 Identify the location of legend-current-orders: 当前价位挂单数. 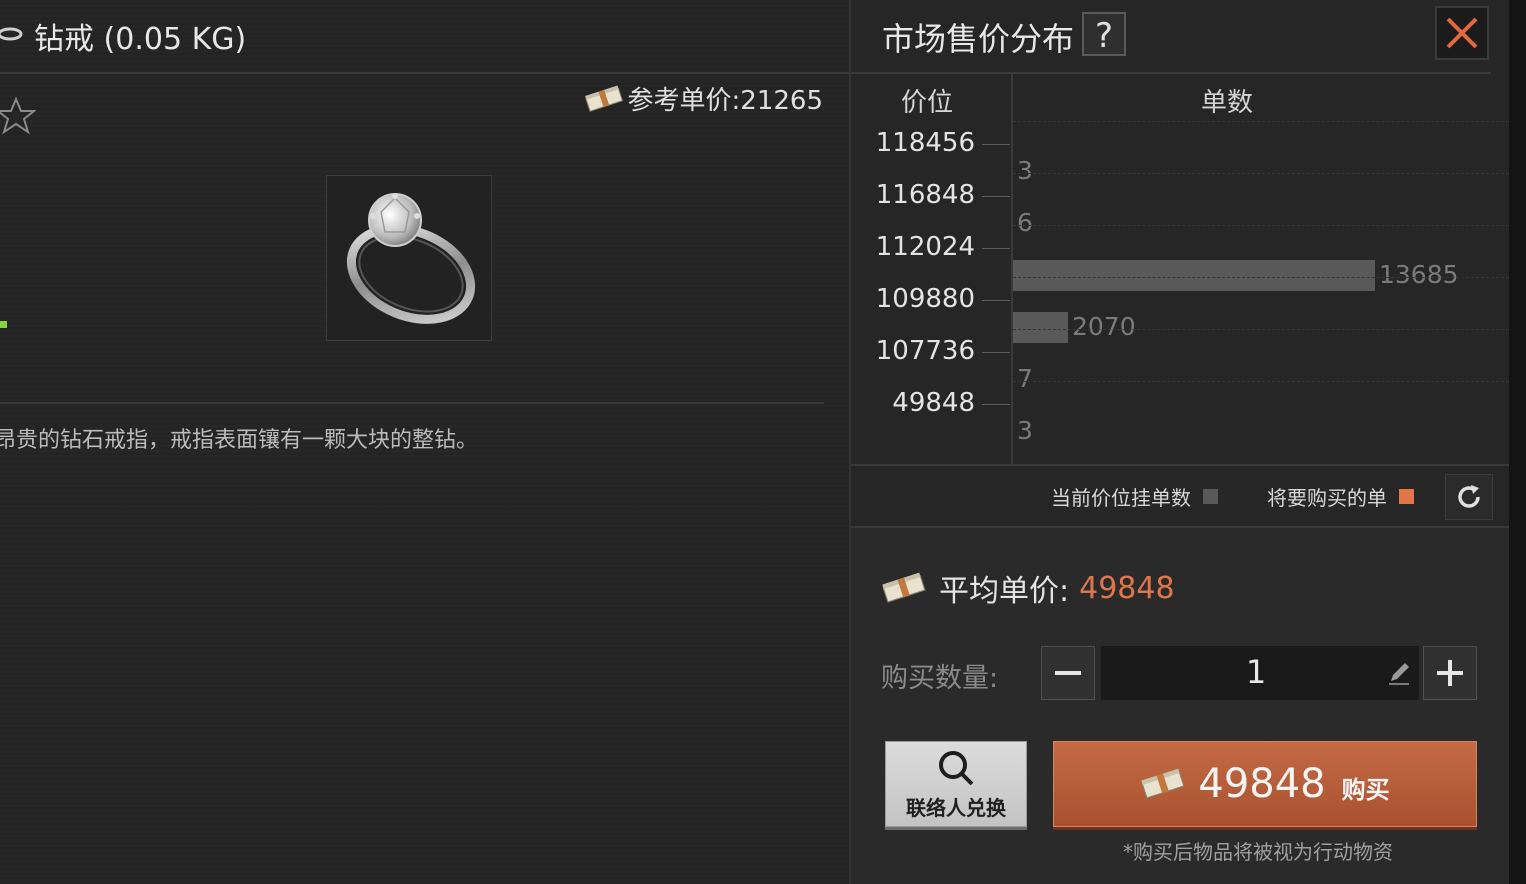
(1134, 496).